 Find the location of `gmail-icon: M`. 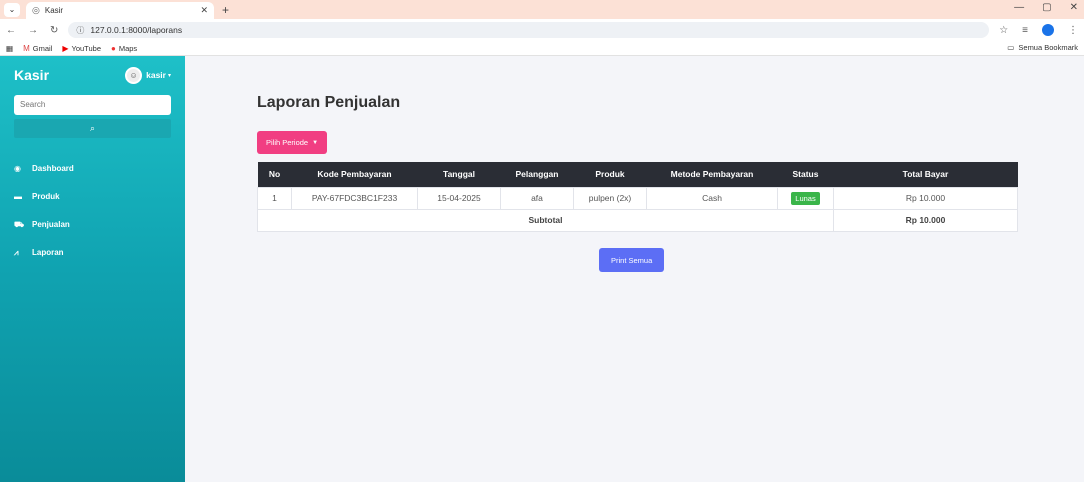

gmail-icon: M is located at coordinates (26, 48).